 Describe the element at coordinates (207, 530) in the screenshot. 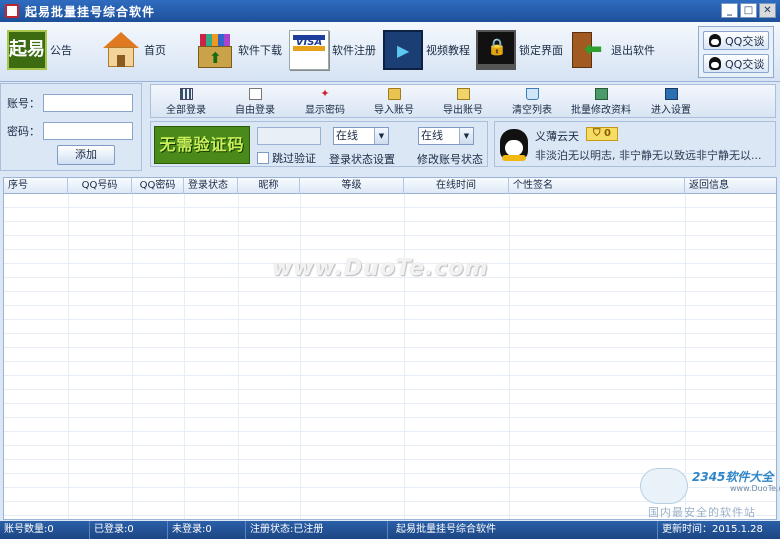

I see `not-logged-in-count: 未登录:0` at that location.